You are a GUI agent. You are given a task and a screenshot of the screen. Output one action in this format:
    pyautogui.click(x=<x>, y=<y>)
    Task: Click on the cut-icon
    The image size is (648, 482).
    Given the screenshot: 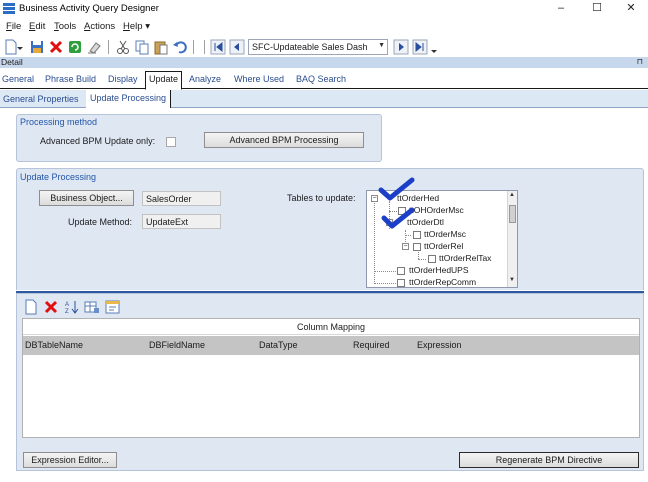 What is the action you would take?
    pyautogui.click(x=123, y=47)
    